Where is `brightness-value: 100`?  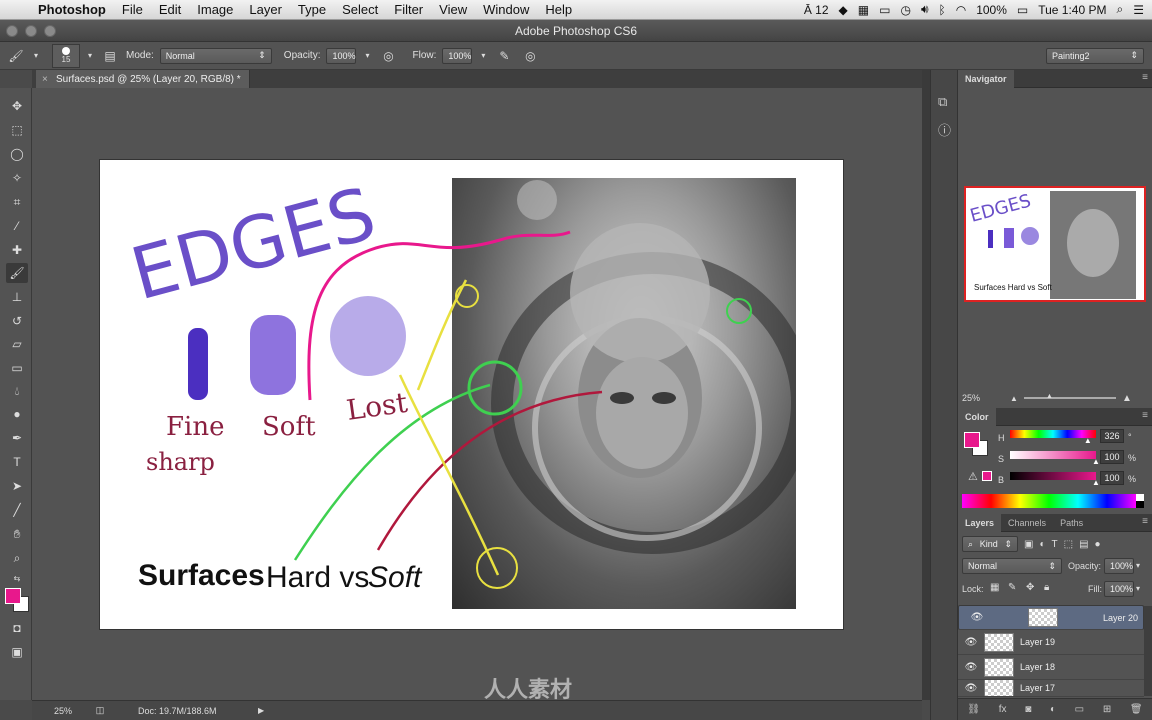
brightness-value: 100 is located at coordinates (1112, 478).